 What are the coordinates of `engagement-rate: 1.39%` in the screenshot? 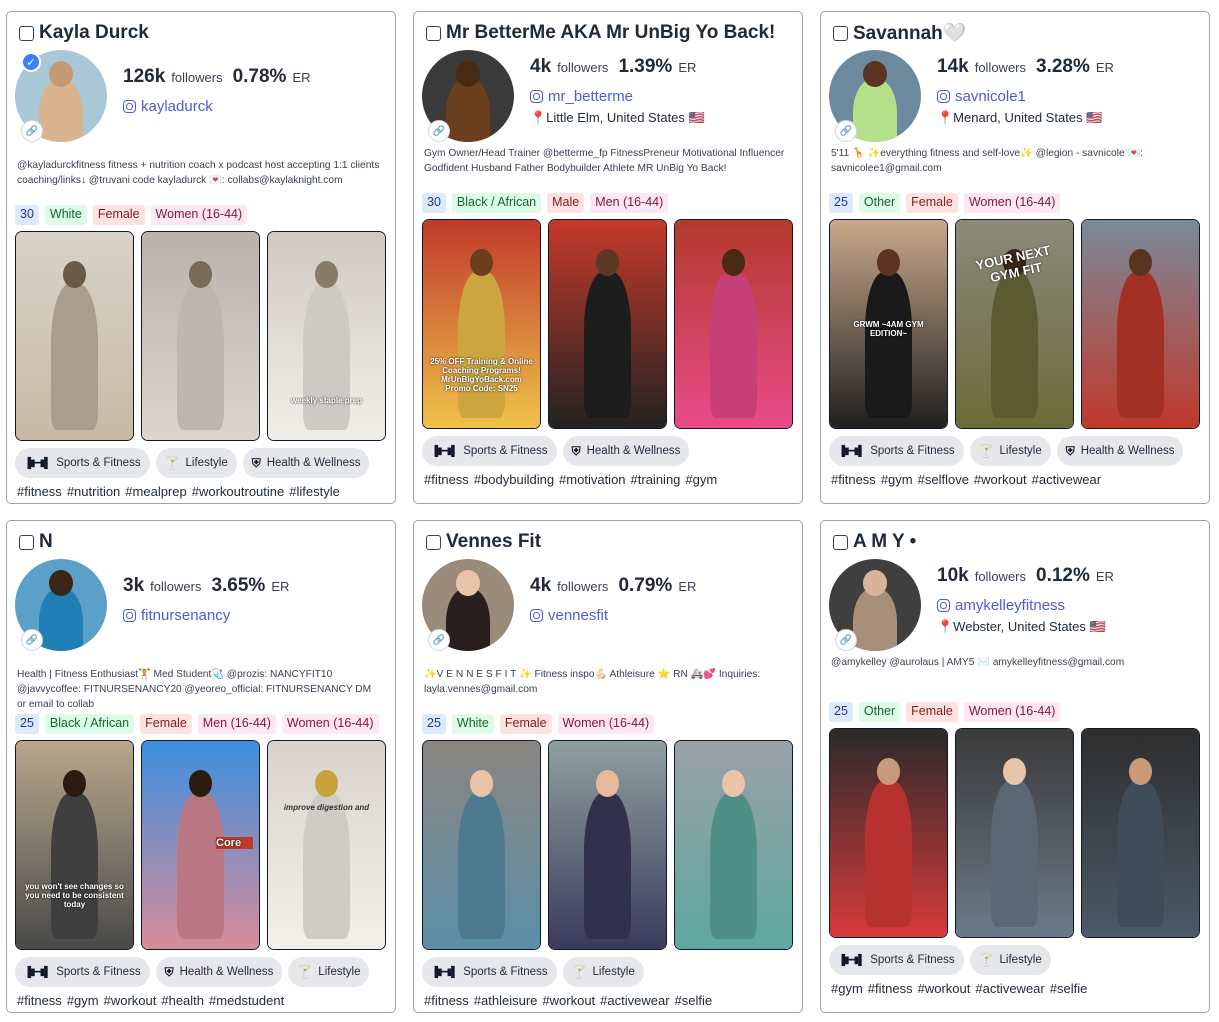 It's located at (645, 66).